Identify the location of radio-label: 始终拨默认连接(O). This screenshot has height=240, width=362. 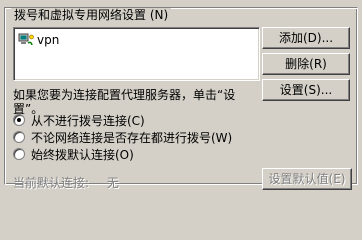
(82, 154).